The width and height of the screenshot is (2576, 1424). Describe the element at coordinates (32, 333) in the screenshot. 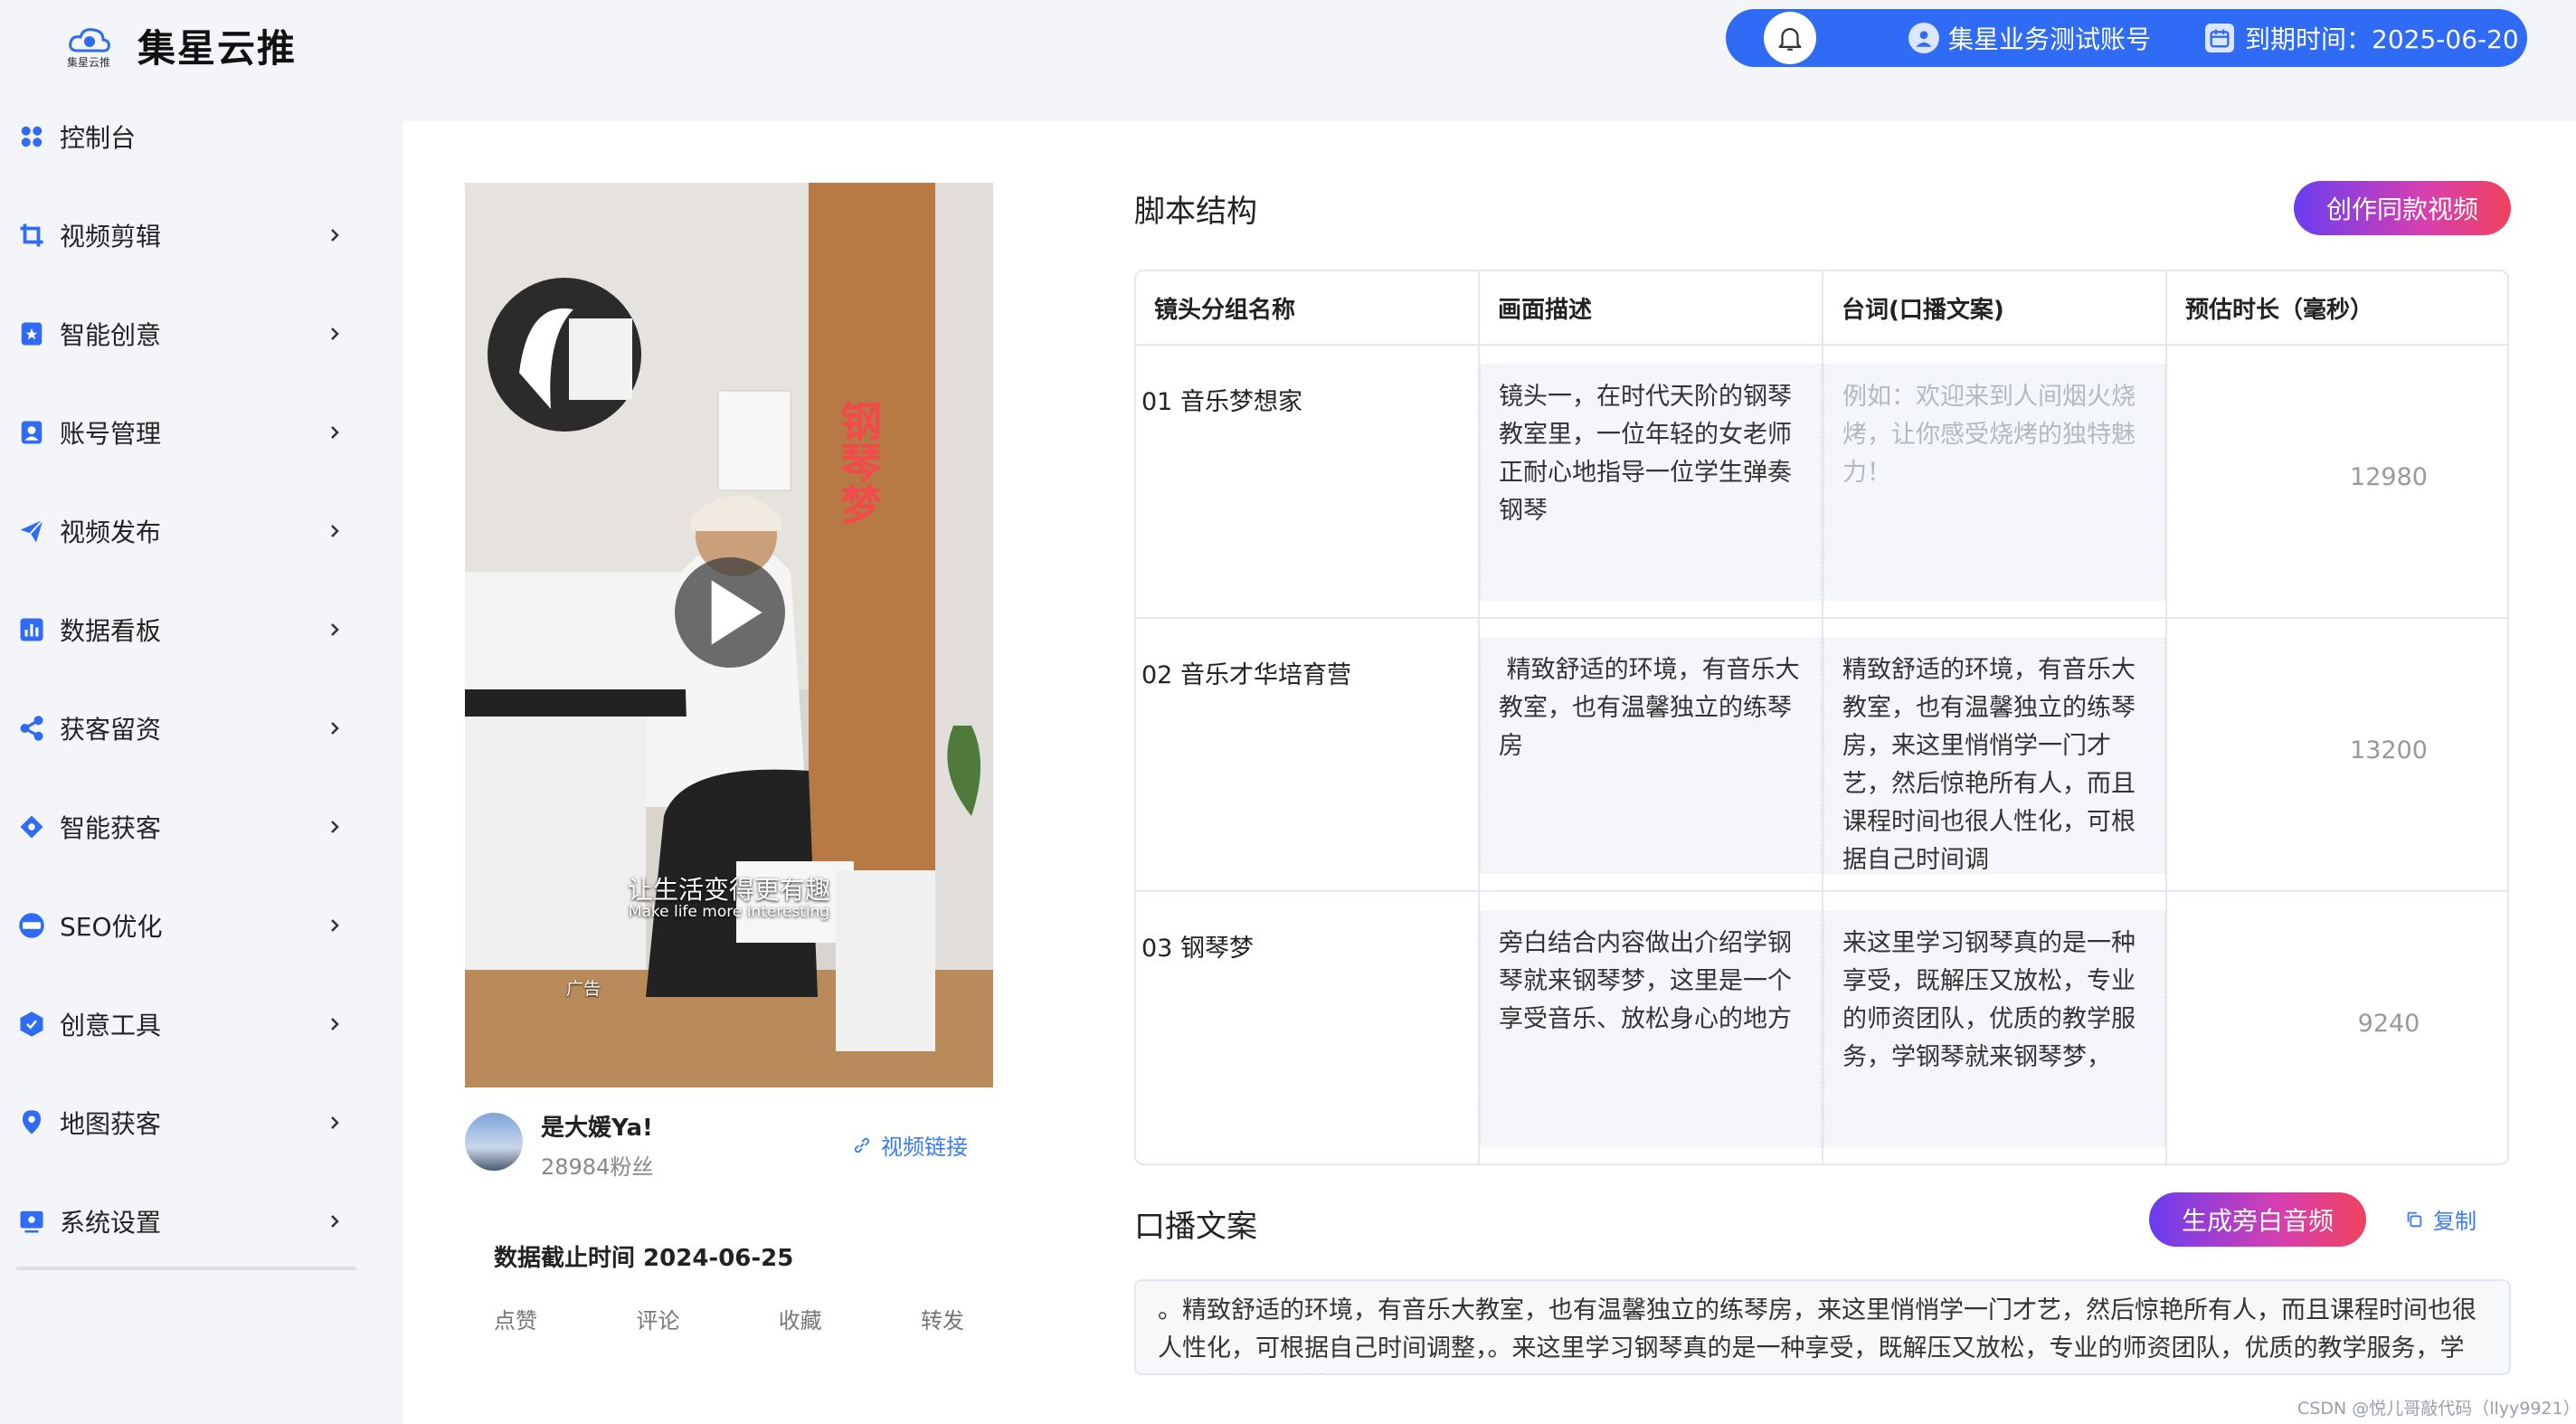

I see `star-badge-icon` at that location.